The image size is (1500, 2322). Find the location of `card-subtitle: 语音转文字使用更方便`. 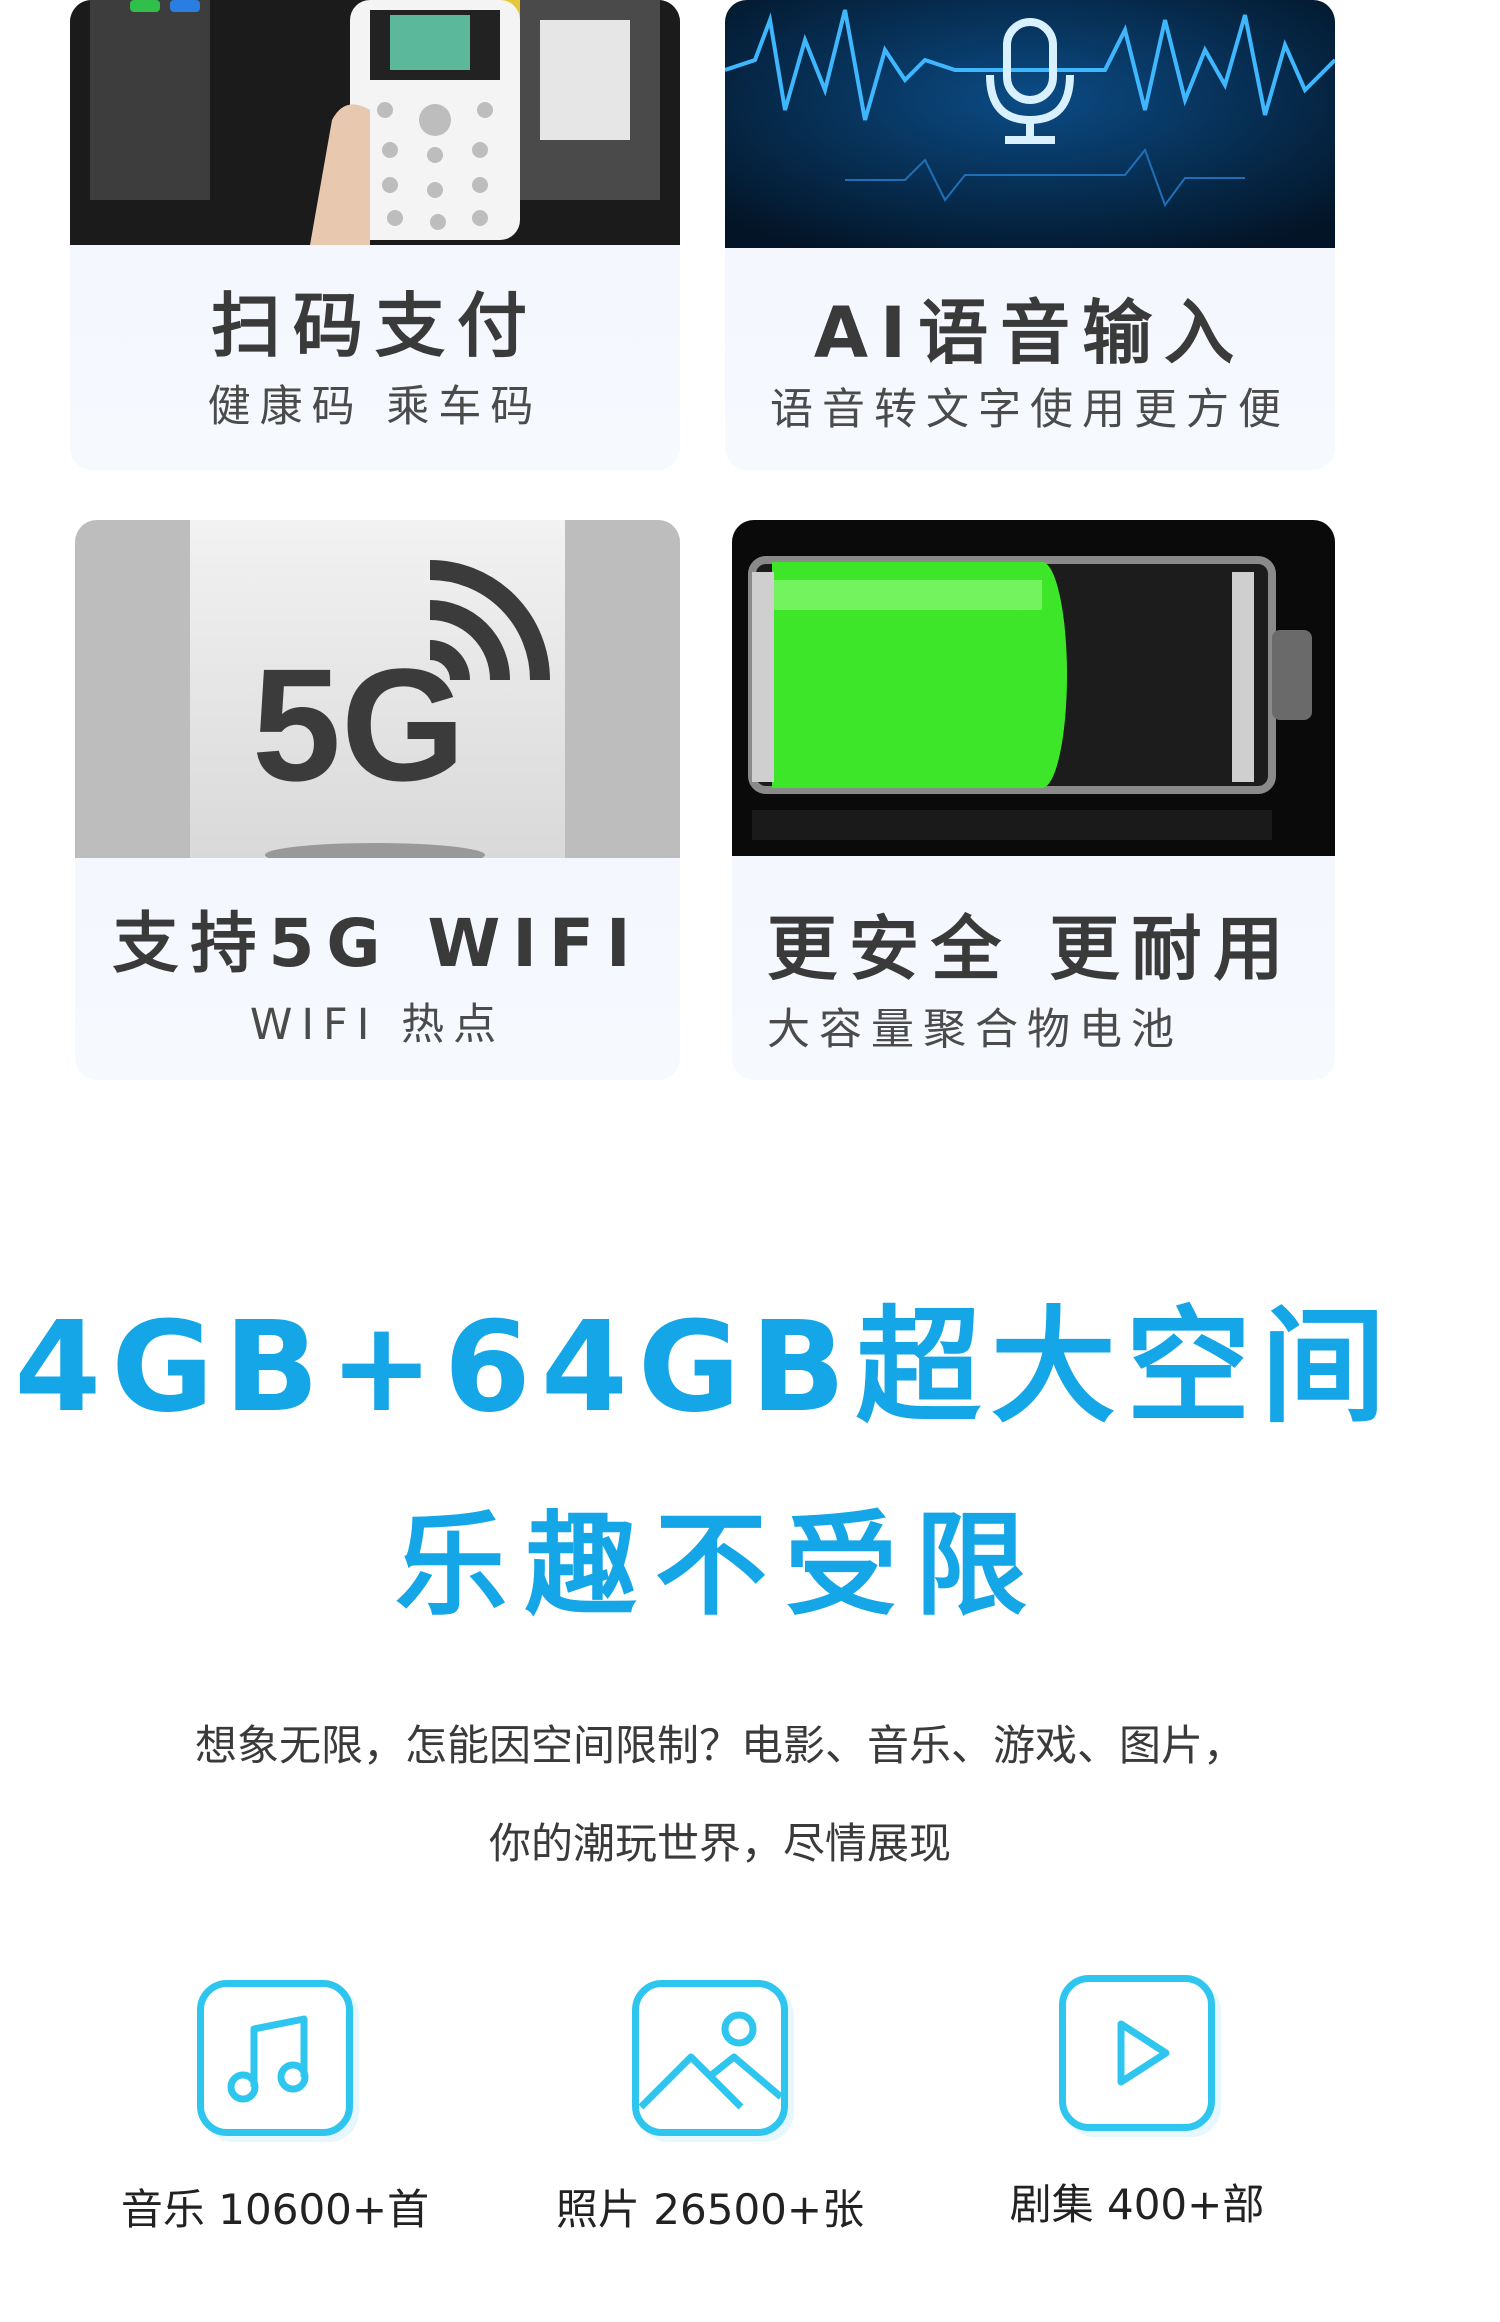

card-subtitle: 语音转文字使用更方便 is located at coordinates (1030, 410).